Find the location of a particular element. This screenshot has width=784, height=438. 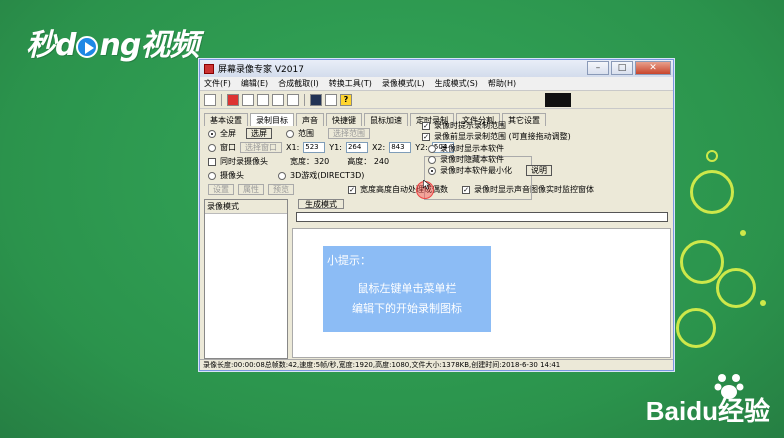

hint-title: 小提示： is located at coordinates (349, 260).